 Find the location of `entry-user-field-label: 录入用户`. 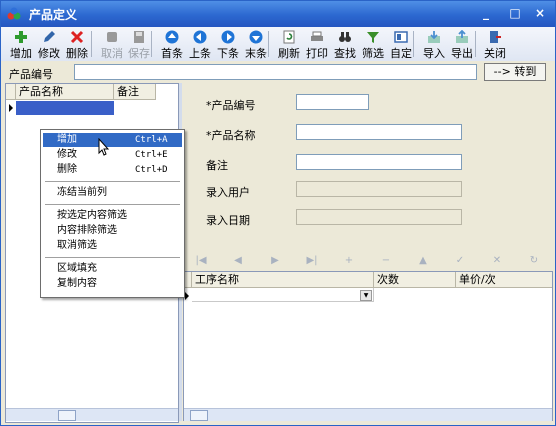

entry-user-field-label: 录入用户 is located at coordinates (228, 192).